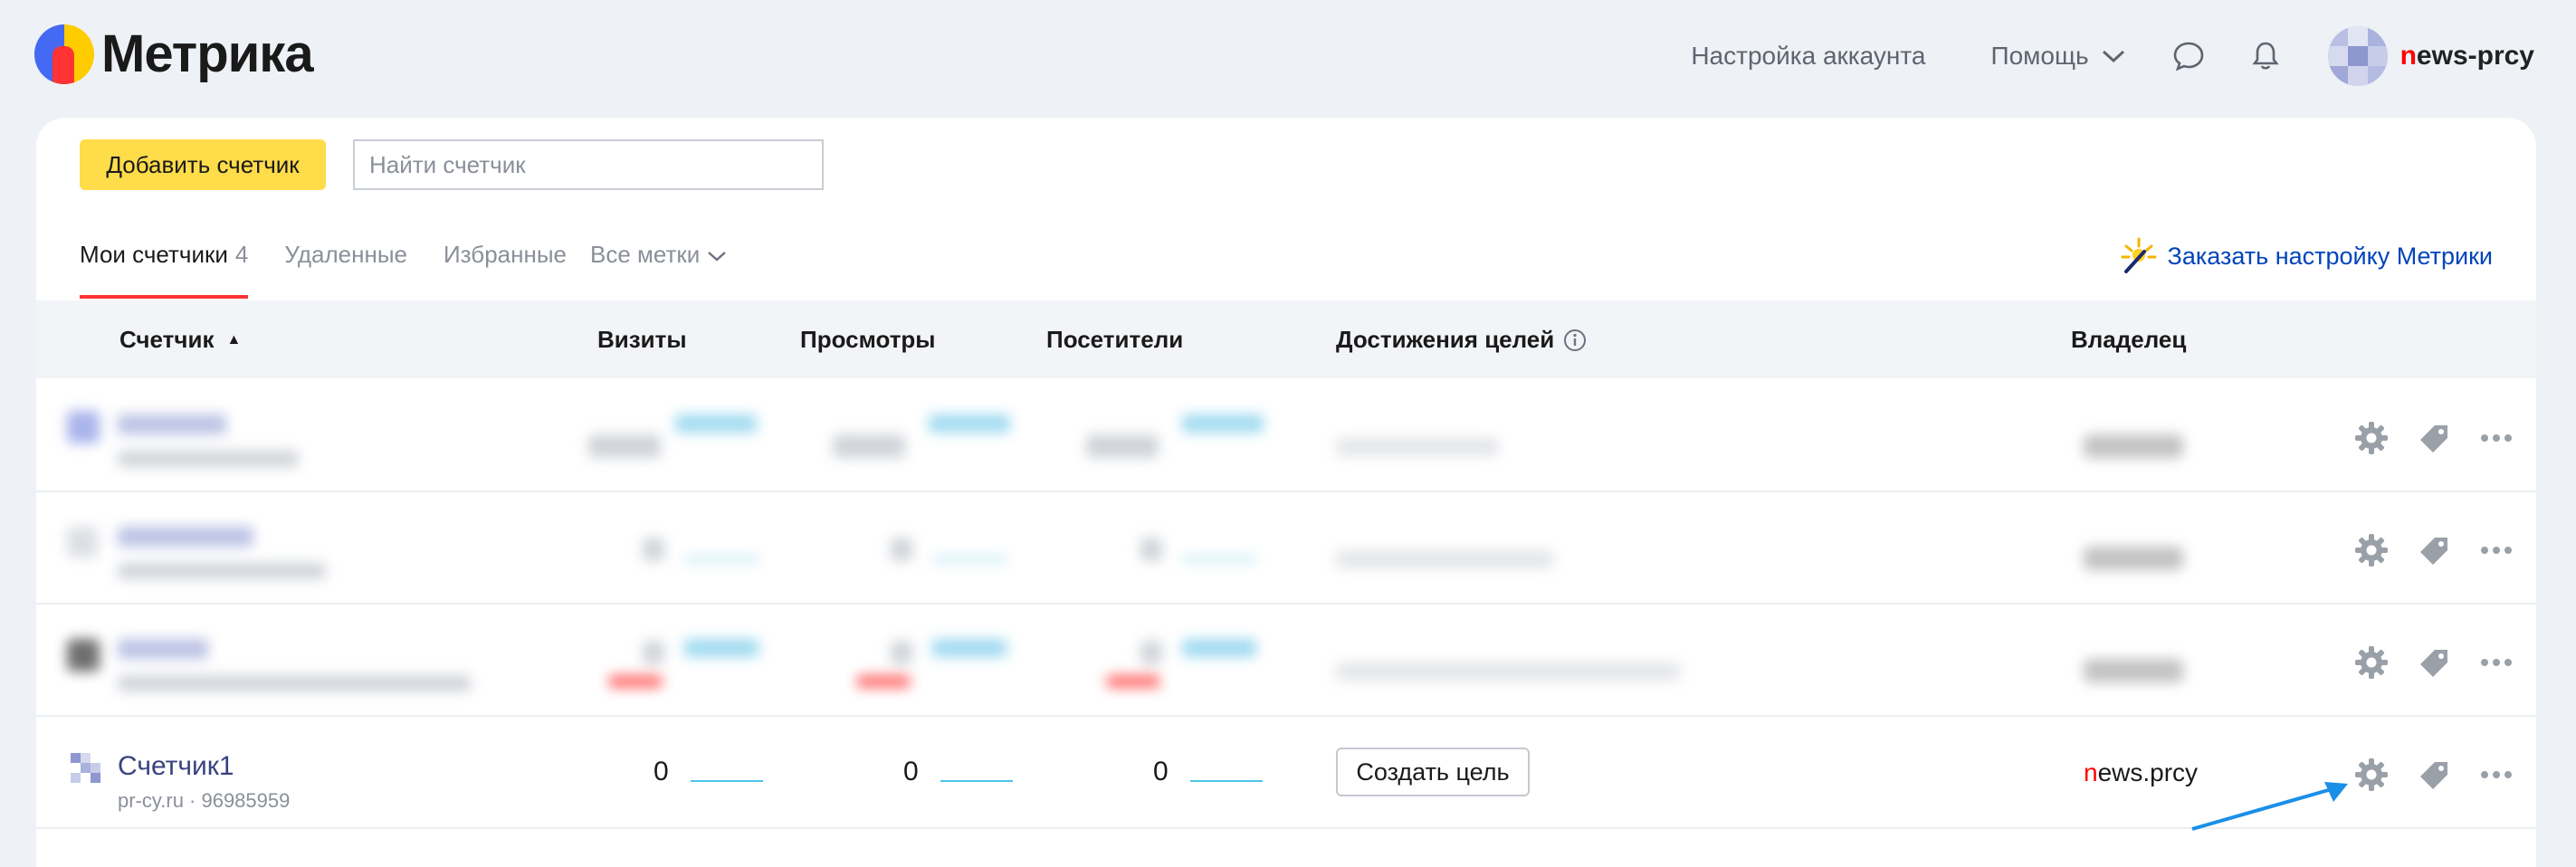 The width and height of the screenshot is (2576, 867). What do you see at coordinates (2269, 806) in the screenshot?
I see `annotation-arrow-icon` at bounding box center [2269, 806].